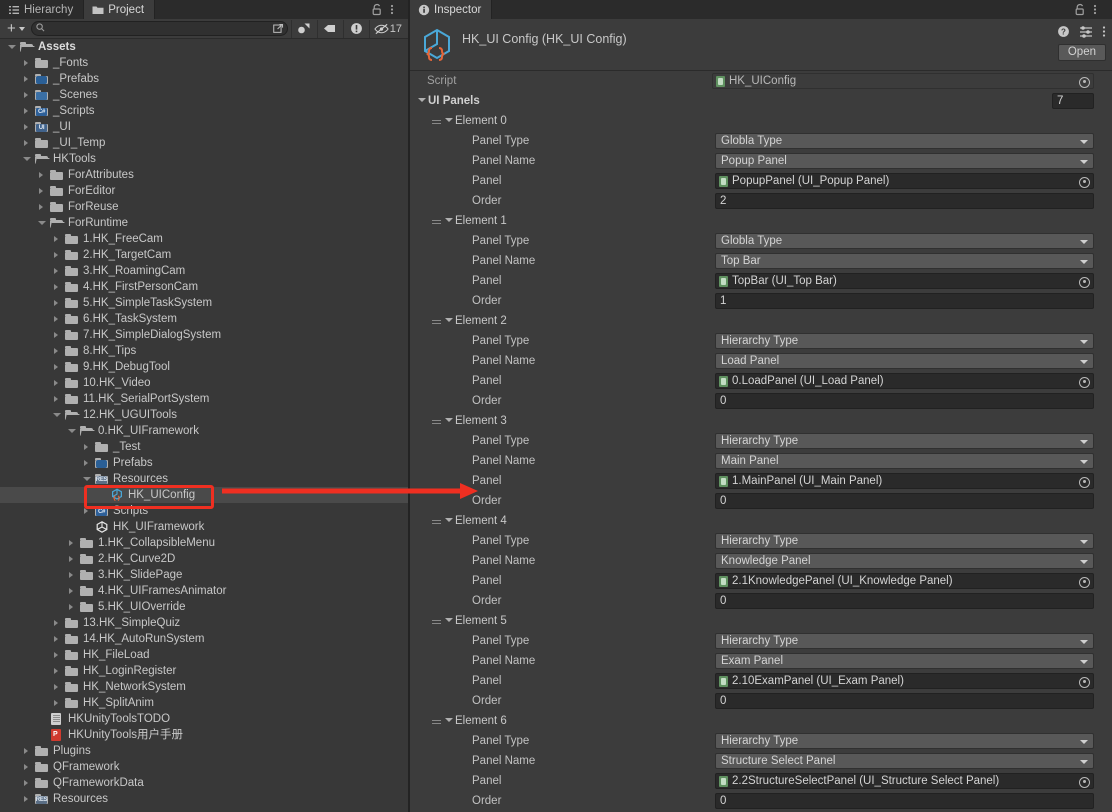 The height and width of the screenshot is (812, 1112). Describe the element at coordinates (15, 28) in the screenshot. I see `create-asset-button: +` at that location.